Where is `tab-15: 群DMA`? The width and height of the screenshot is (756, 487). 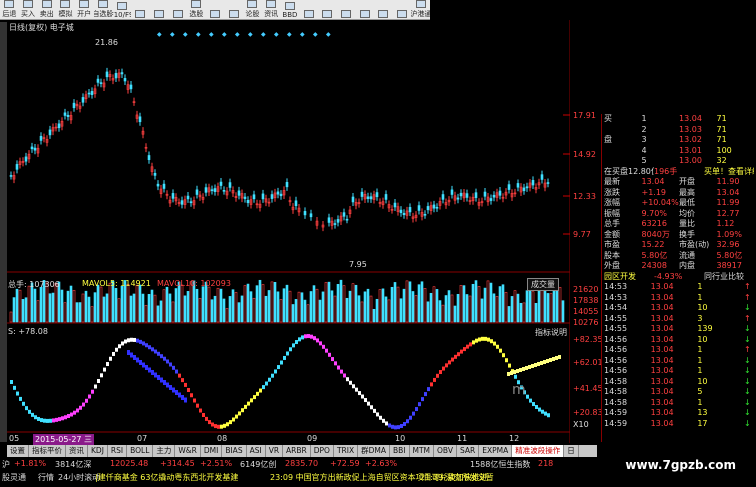 tab-15: 群DMA is located at coordinates (374, 451).